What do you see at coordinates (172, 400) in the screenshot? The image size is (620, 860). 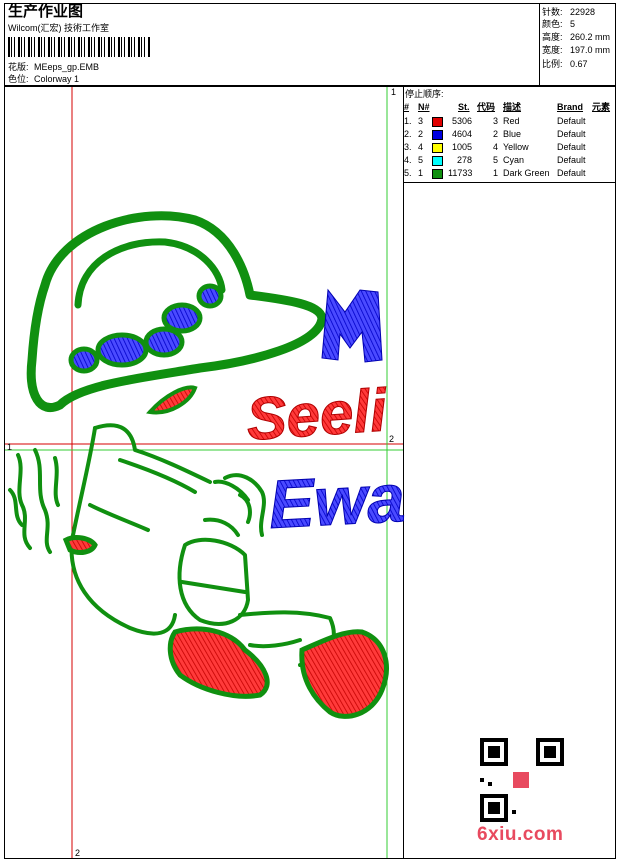 I see `cheek-shape` at bounding box center [172, 400].